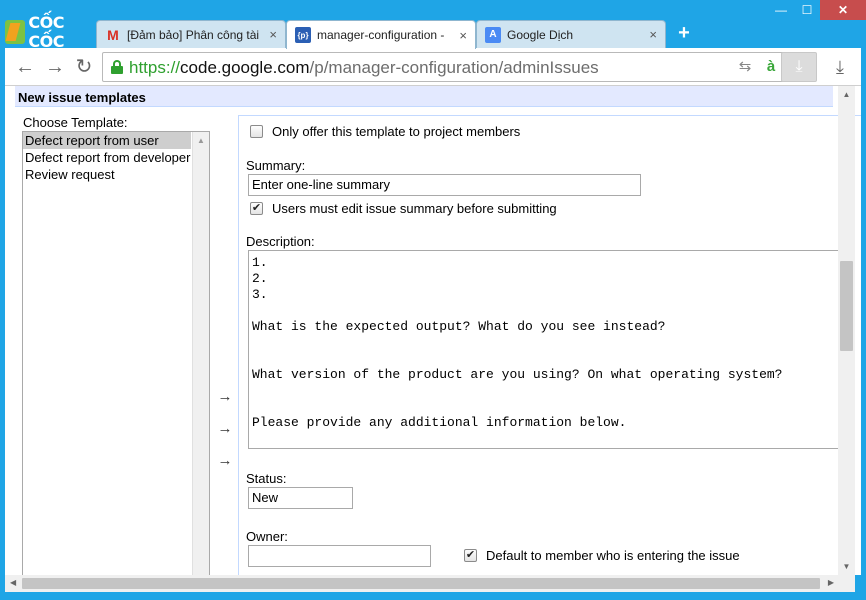  I want to click on tab-google-translate: A Google Dịch ×, so click(571, 34).